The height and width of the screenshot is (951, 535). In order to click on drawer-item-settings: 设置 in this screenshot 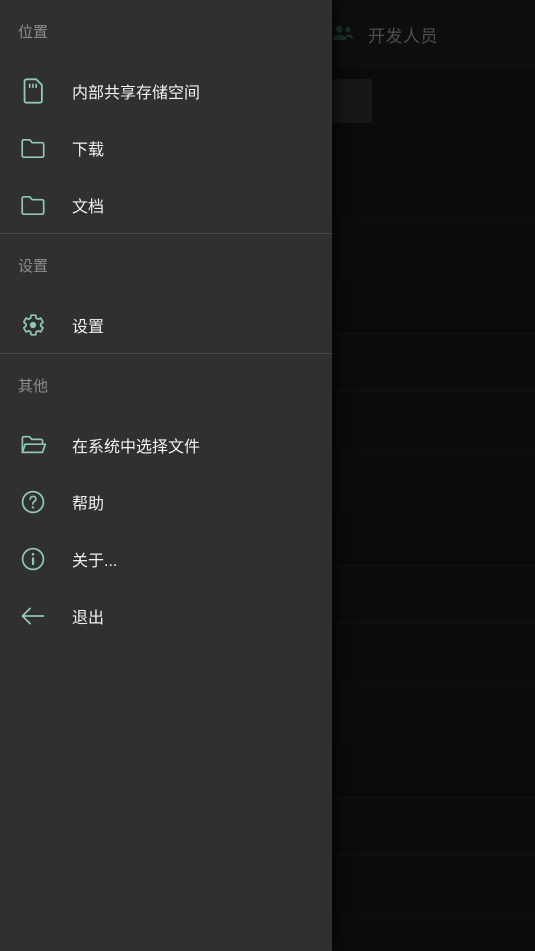, I will do `click(166, 324)`.